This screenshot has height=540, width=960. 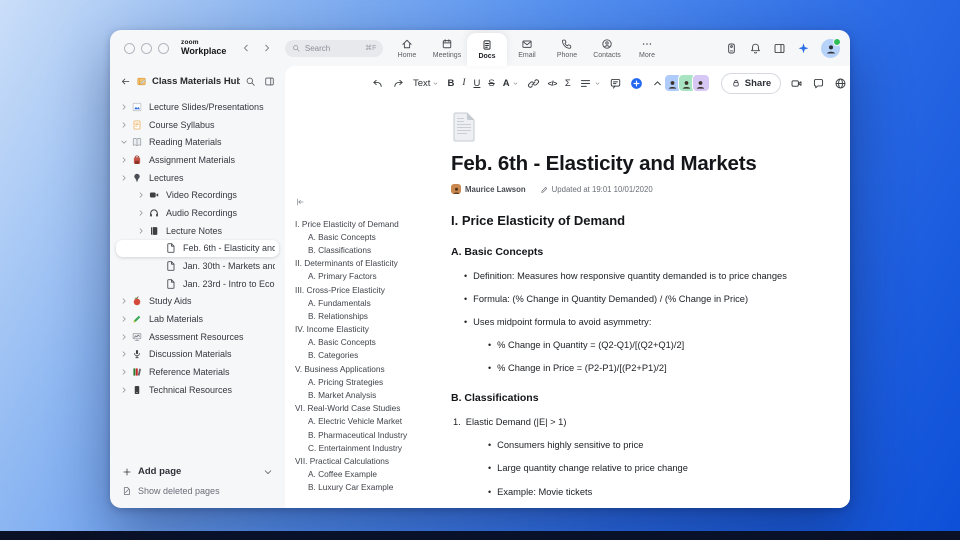 What do you see at coordinates (625, 368) in the screenshot?
I see `doc-bullet-item: • % Change in Price = (P2-P1)/[(P2+P1)/2]` at bounding box center [625, 368].